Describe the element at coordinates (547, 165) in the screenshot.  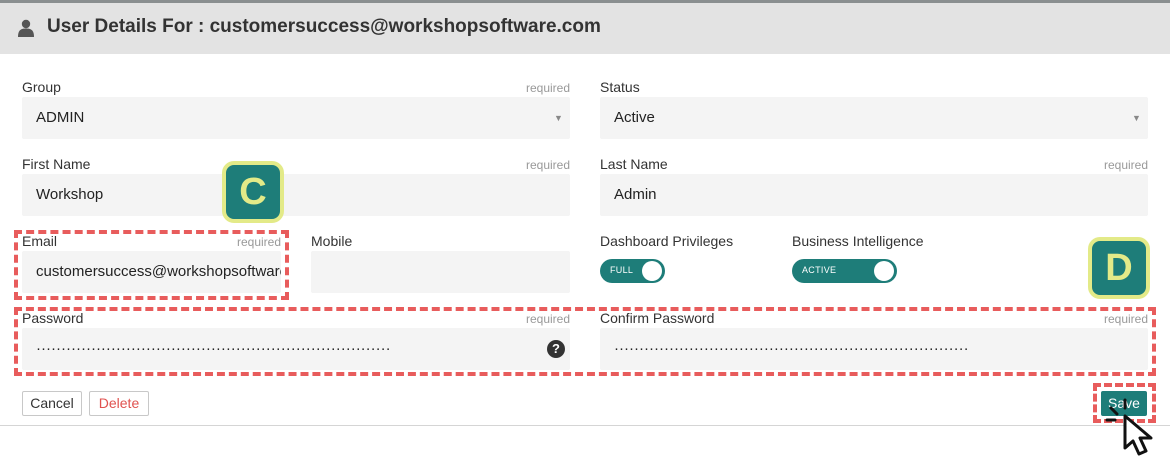
I see `first-name-required-hint: required` at that location.